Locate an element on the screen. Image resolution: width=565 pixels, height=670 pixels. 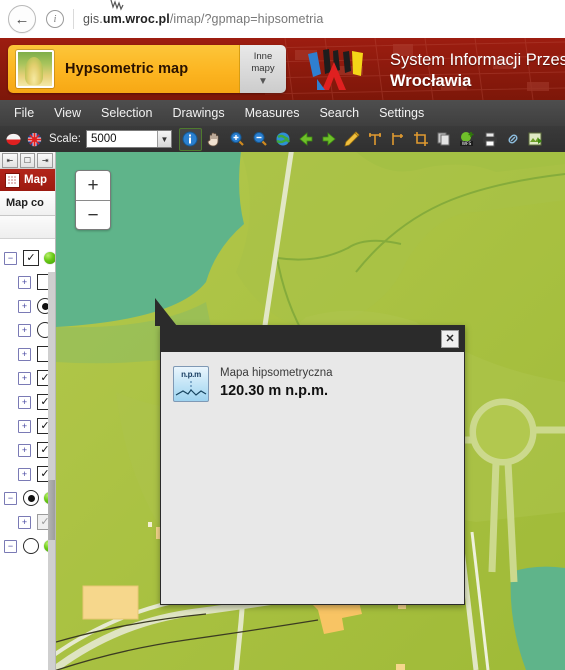
full-extent-globe-icon is located at coordinates (283, 139).